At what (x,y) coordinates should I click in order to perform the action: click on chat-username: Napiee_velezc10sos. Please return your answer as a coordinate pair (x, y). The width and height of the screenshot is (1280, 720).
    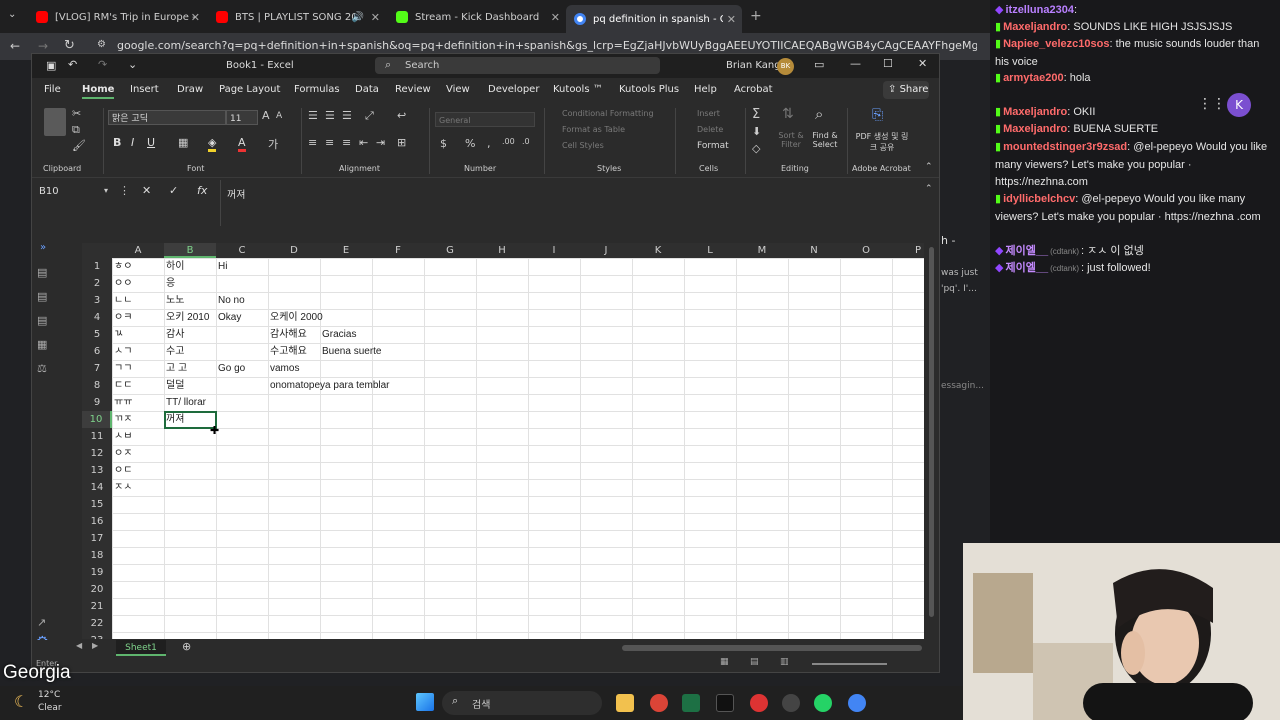
    Looking at the image, I should click on (1056, 44).